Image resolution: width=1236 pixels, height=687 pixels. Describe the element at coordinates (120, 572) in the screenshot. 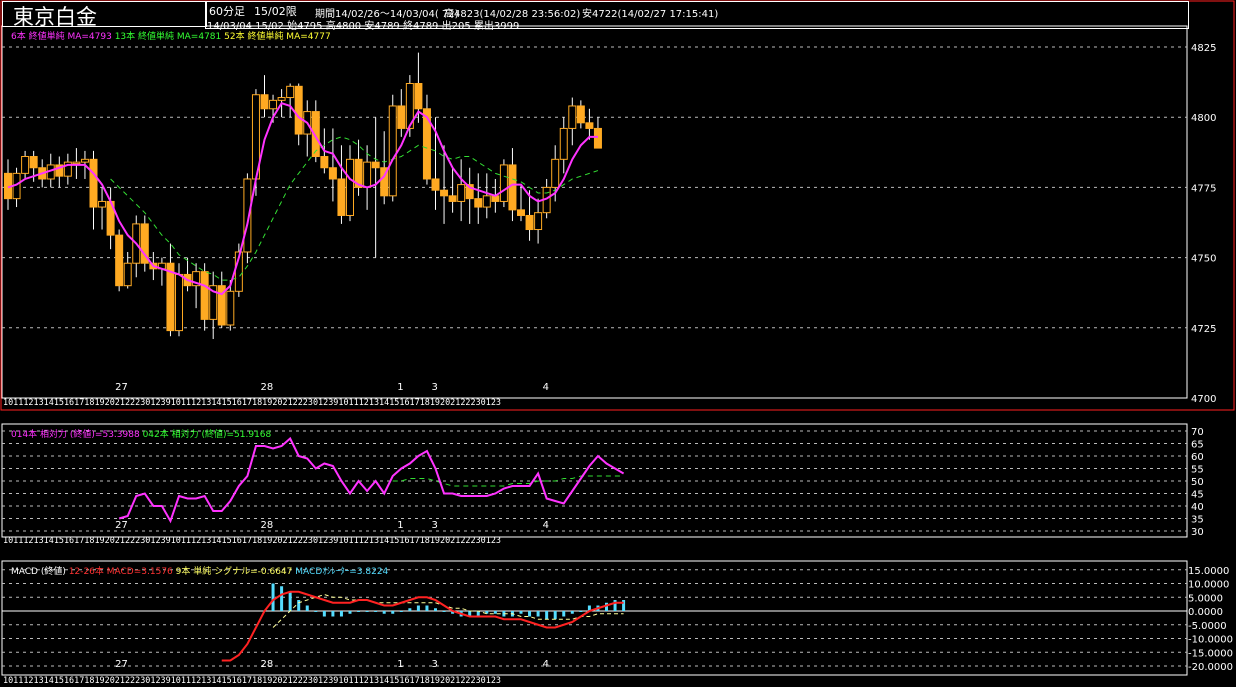

I see `macd-line-legend: 12-26本 MACD=3.1576` at that location.